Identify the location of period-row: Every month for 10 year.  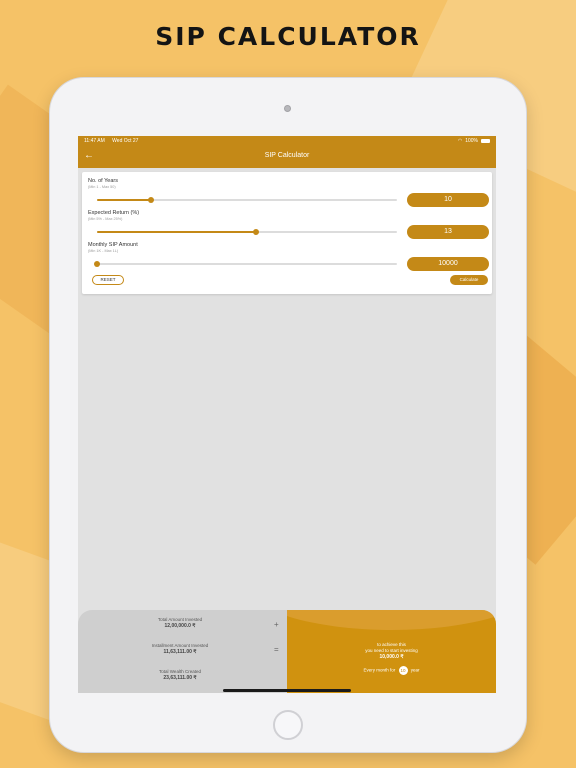
(391, 670).